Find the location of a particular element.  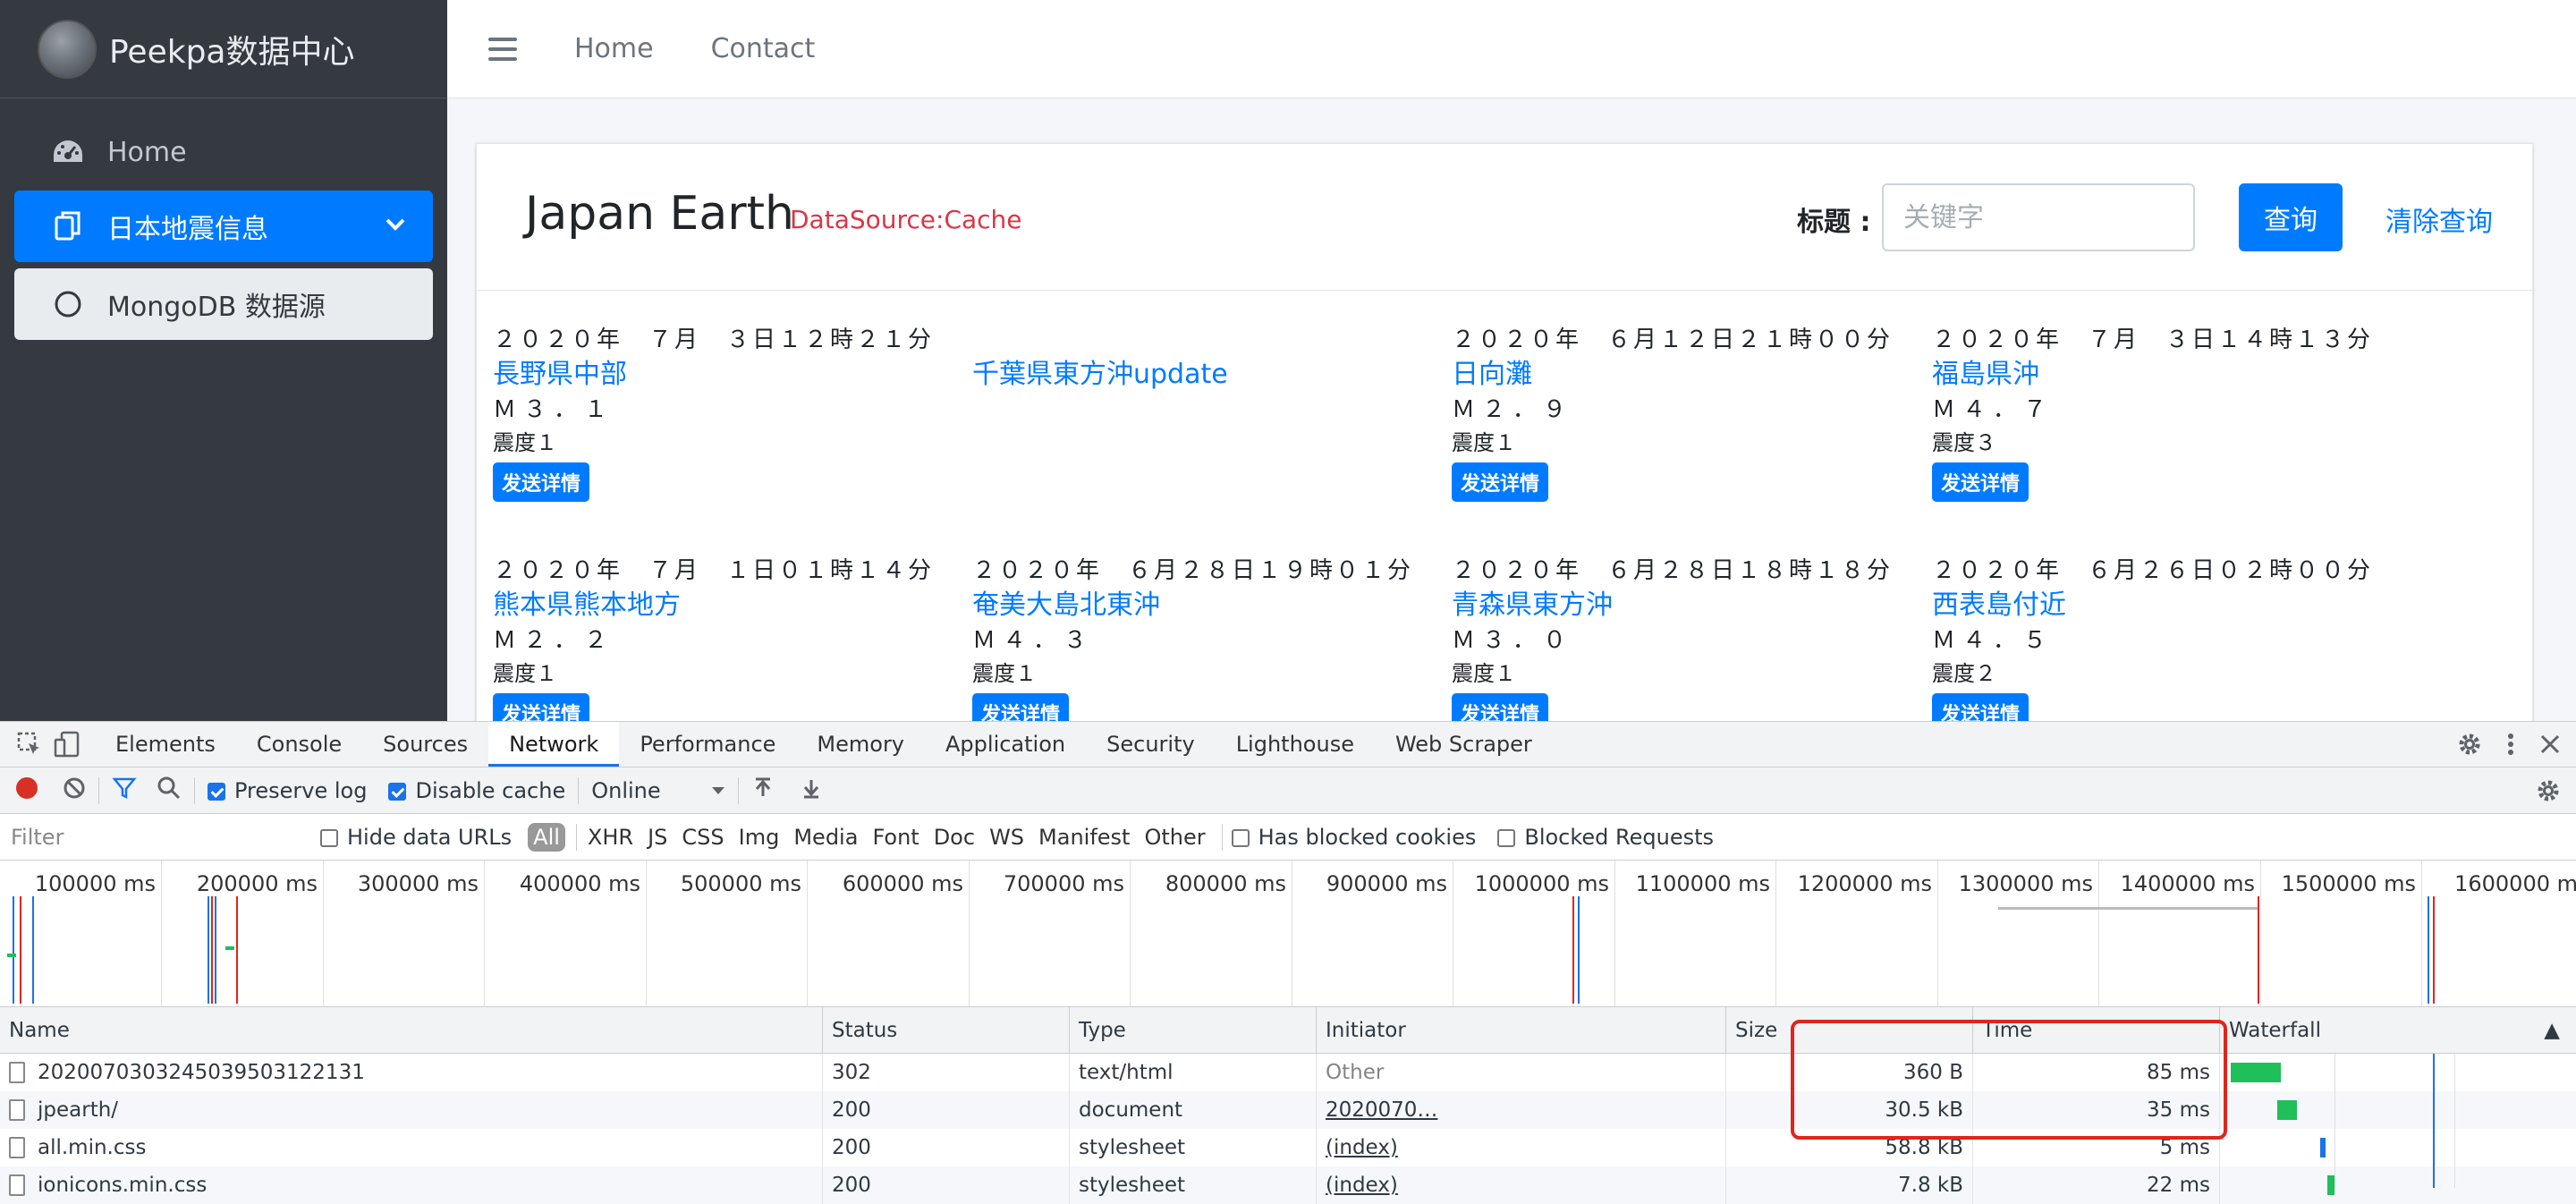

blocked-requests-checkbox: Blocked Requests is located at coordinates (1605, 837).